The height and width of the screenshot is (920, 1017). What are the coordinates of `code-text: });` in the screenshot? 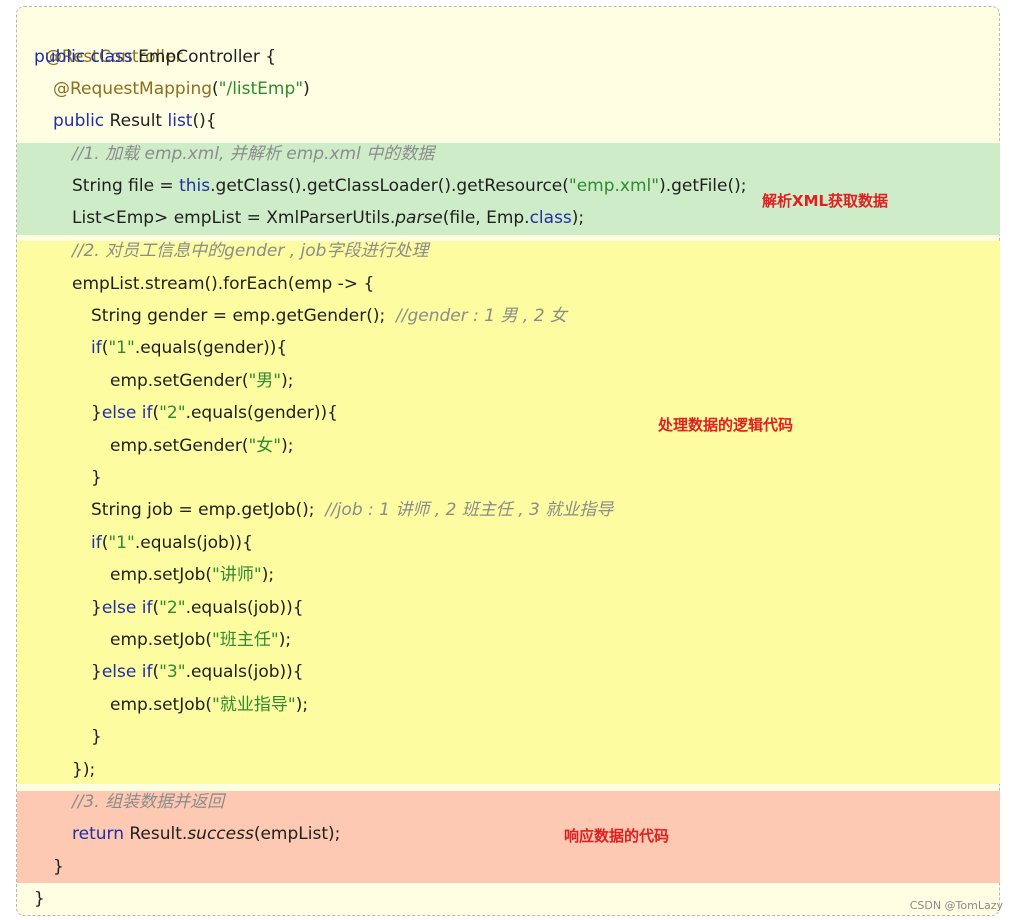 It's located at (84, 770).